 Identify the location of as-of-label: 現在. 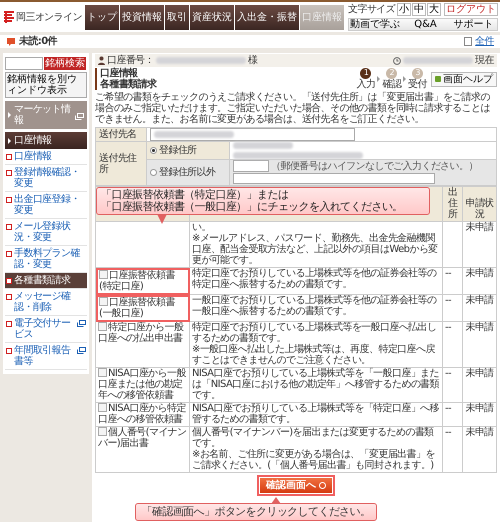
(484, 60).